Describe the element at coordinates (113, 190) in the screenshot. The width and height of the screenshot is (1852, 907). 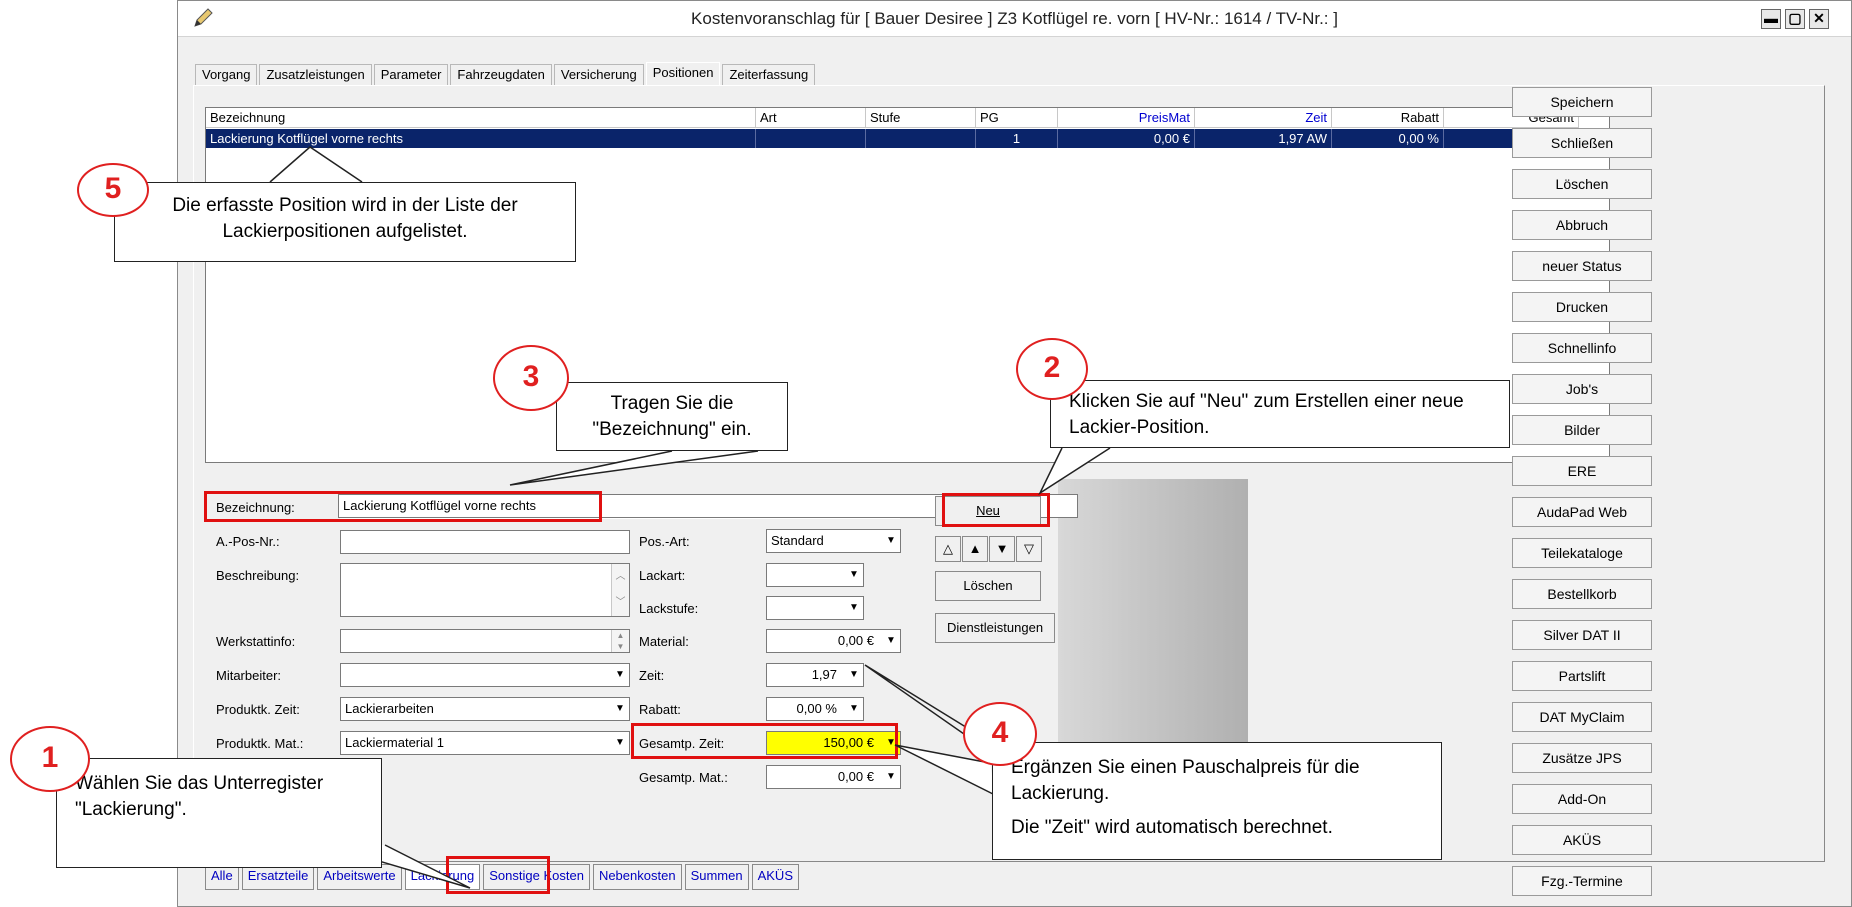
I see `step-5-badge: 5` at that location.